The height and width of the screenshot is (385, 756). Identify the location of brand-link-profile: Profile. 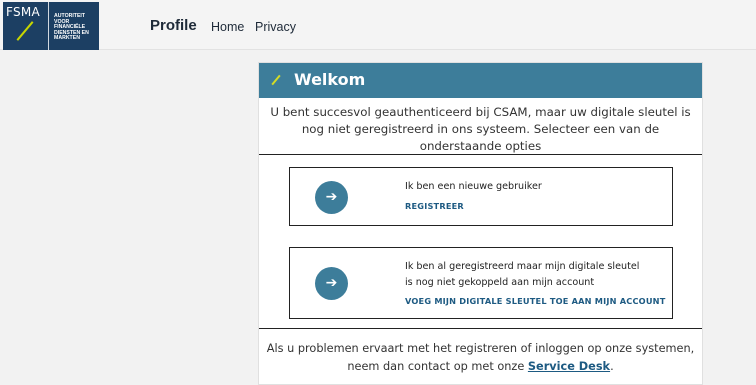
(173, 25).